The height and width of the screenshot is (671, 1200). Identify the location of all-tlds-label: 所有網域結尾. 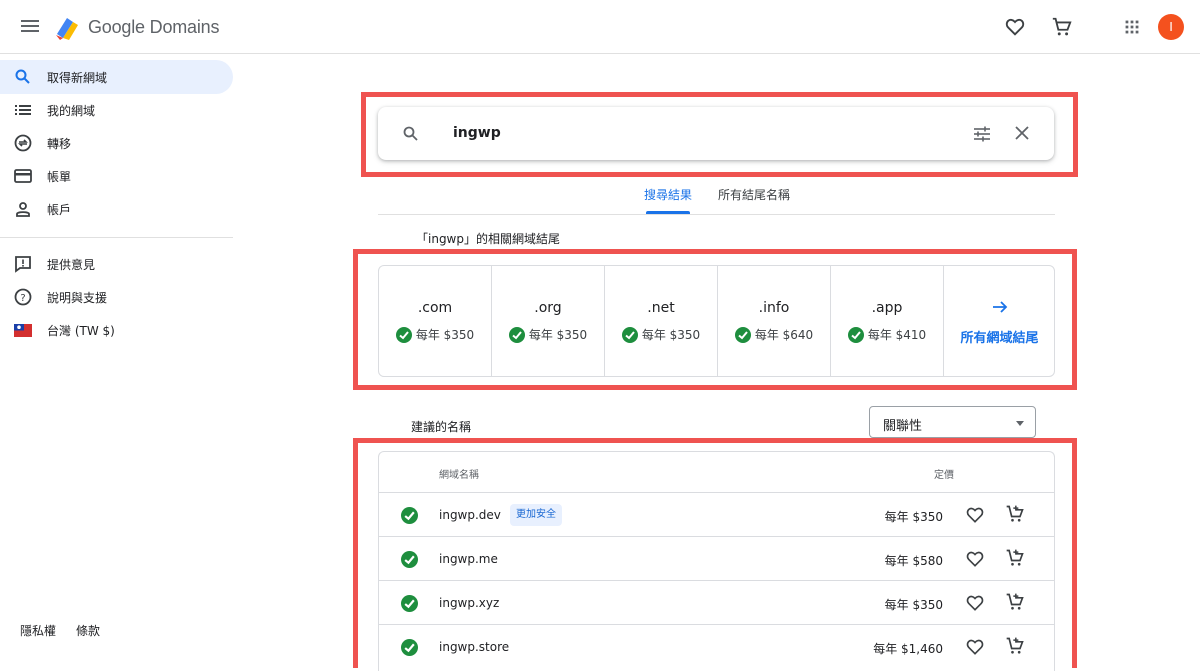
(999, 338).